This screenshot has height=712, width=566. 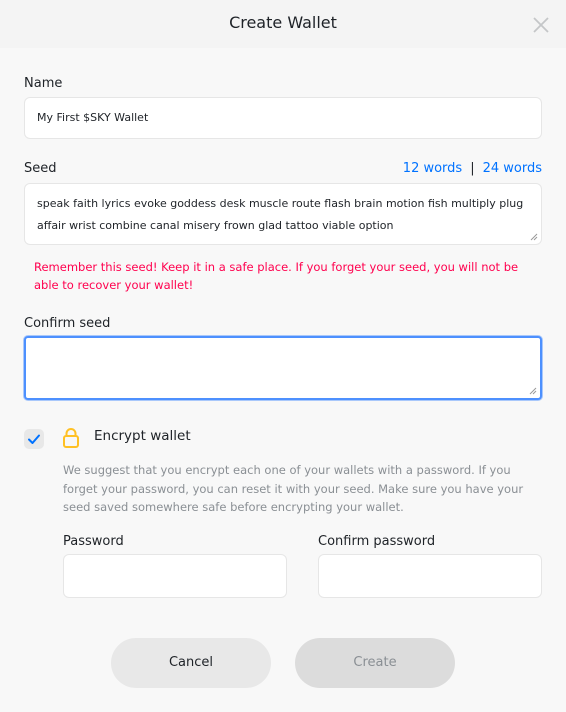 I want to click on lock-icon, so click(x=71, y=438).